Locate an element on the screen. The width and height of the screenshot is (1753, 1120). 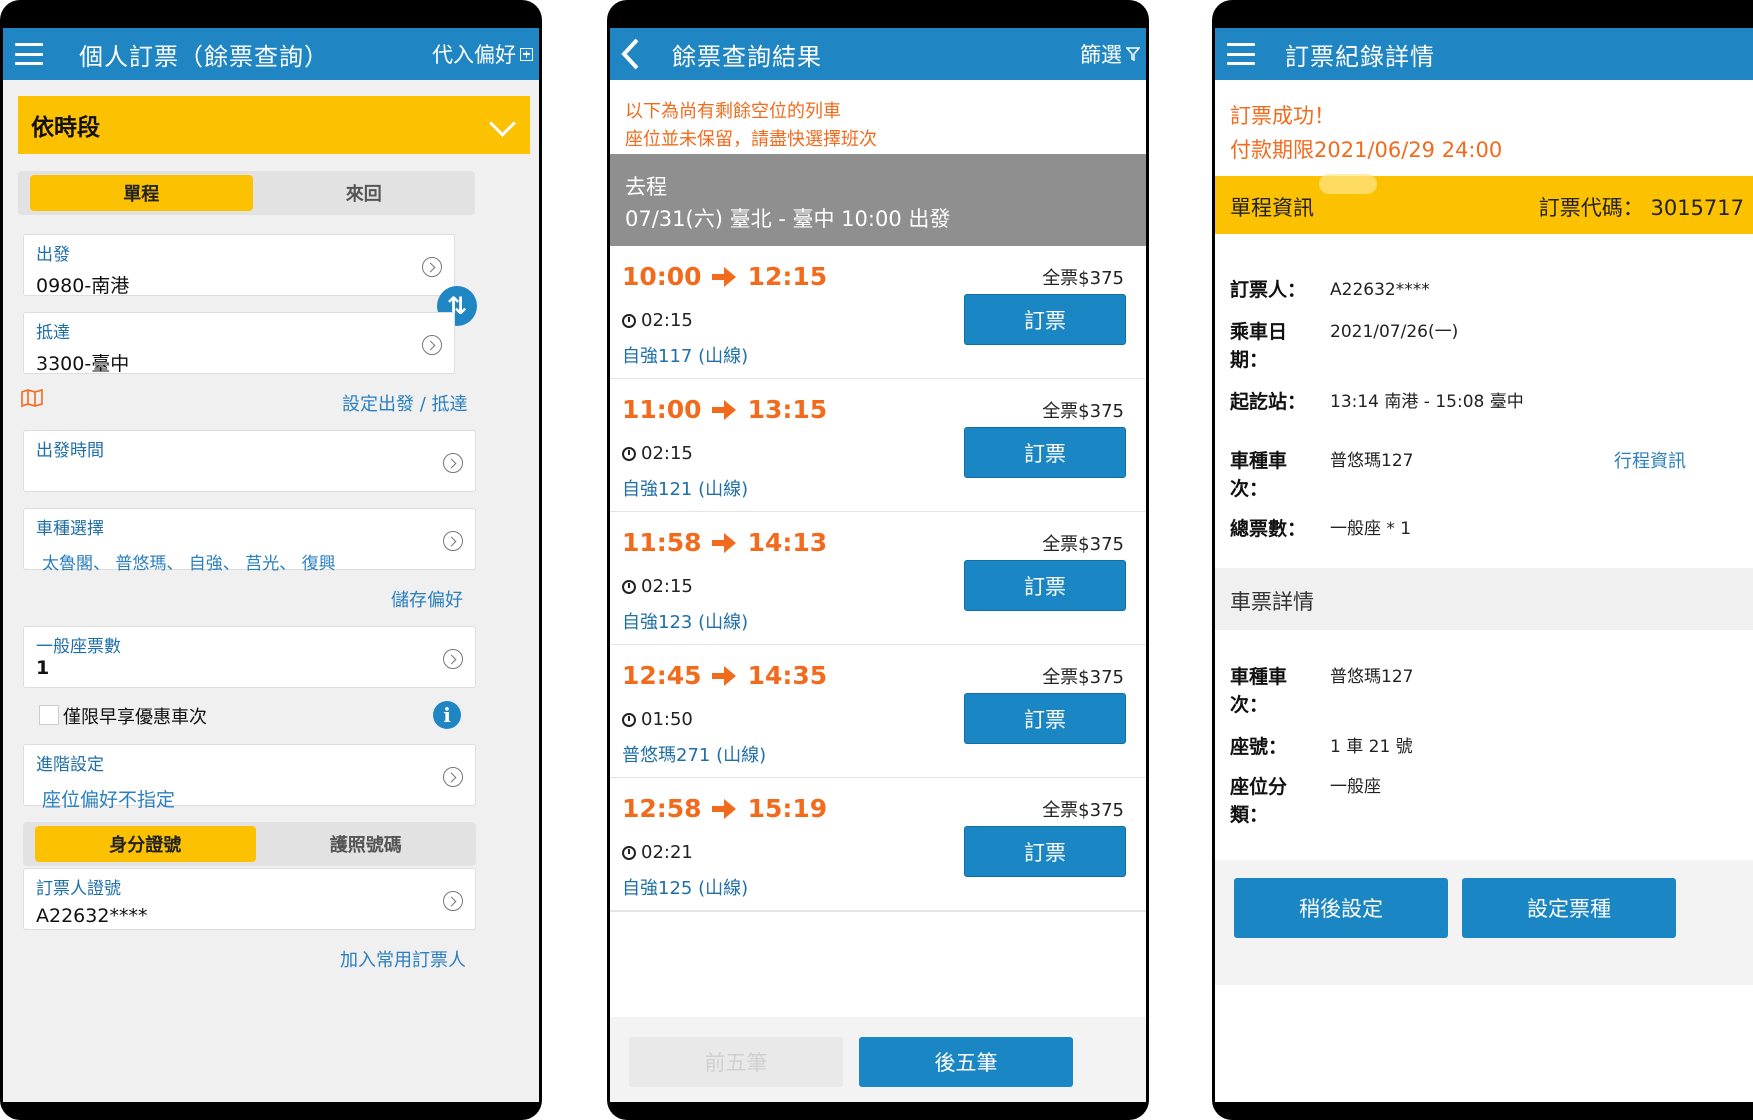
arrive-time: 14:13 is located at coordinates (787, 542).